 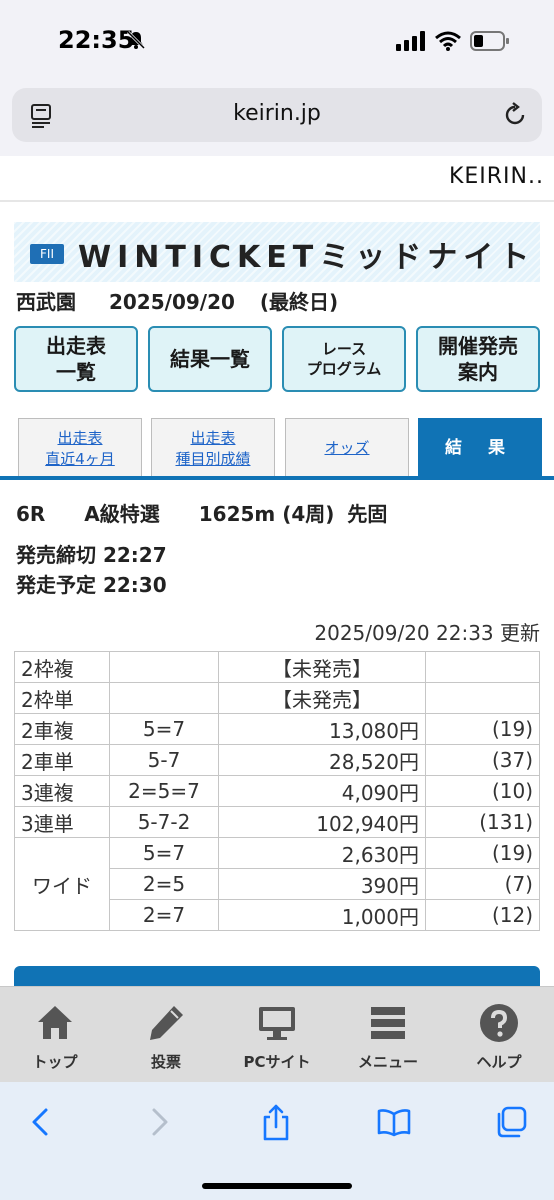 What do you see at coordinates (277, 1023) in the screenshot?
I see `monitor-icon` at bounding box center [277, 1023].